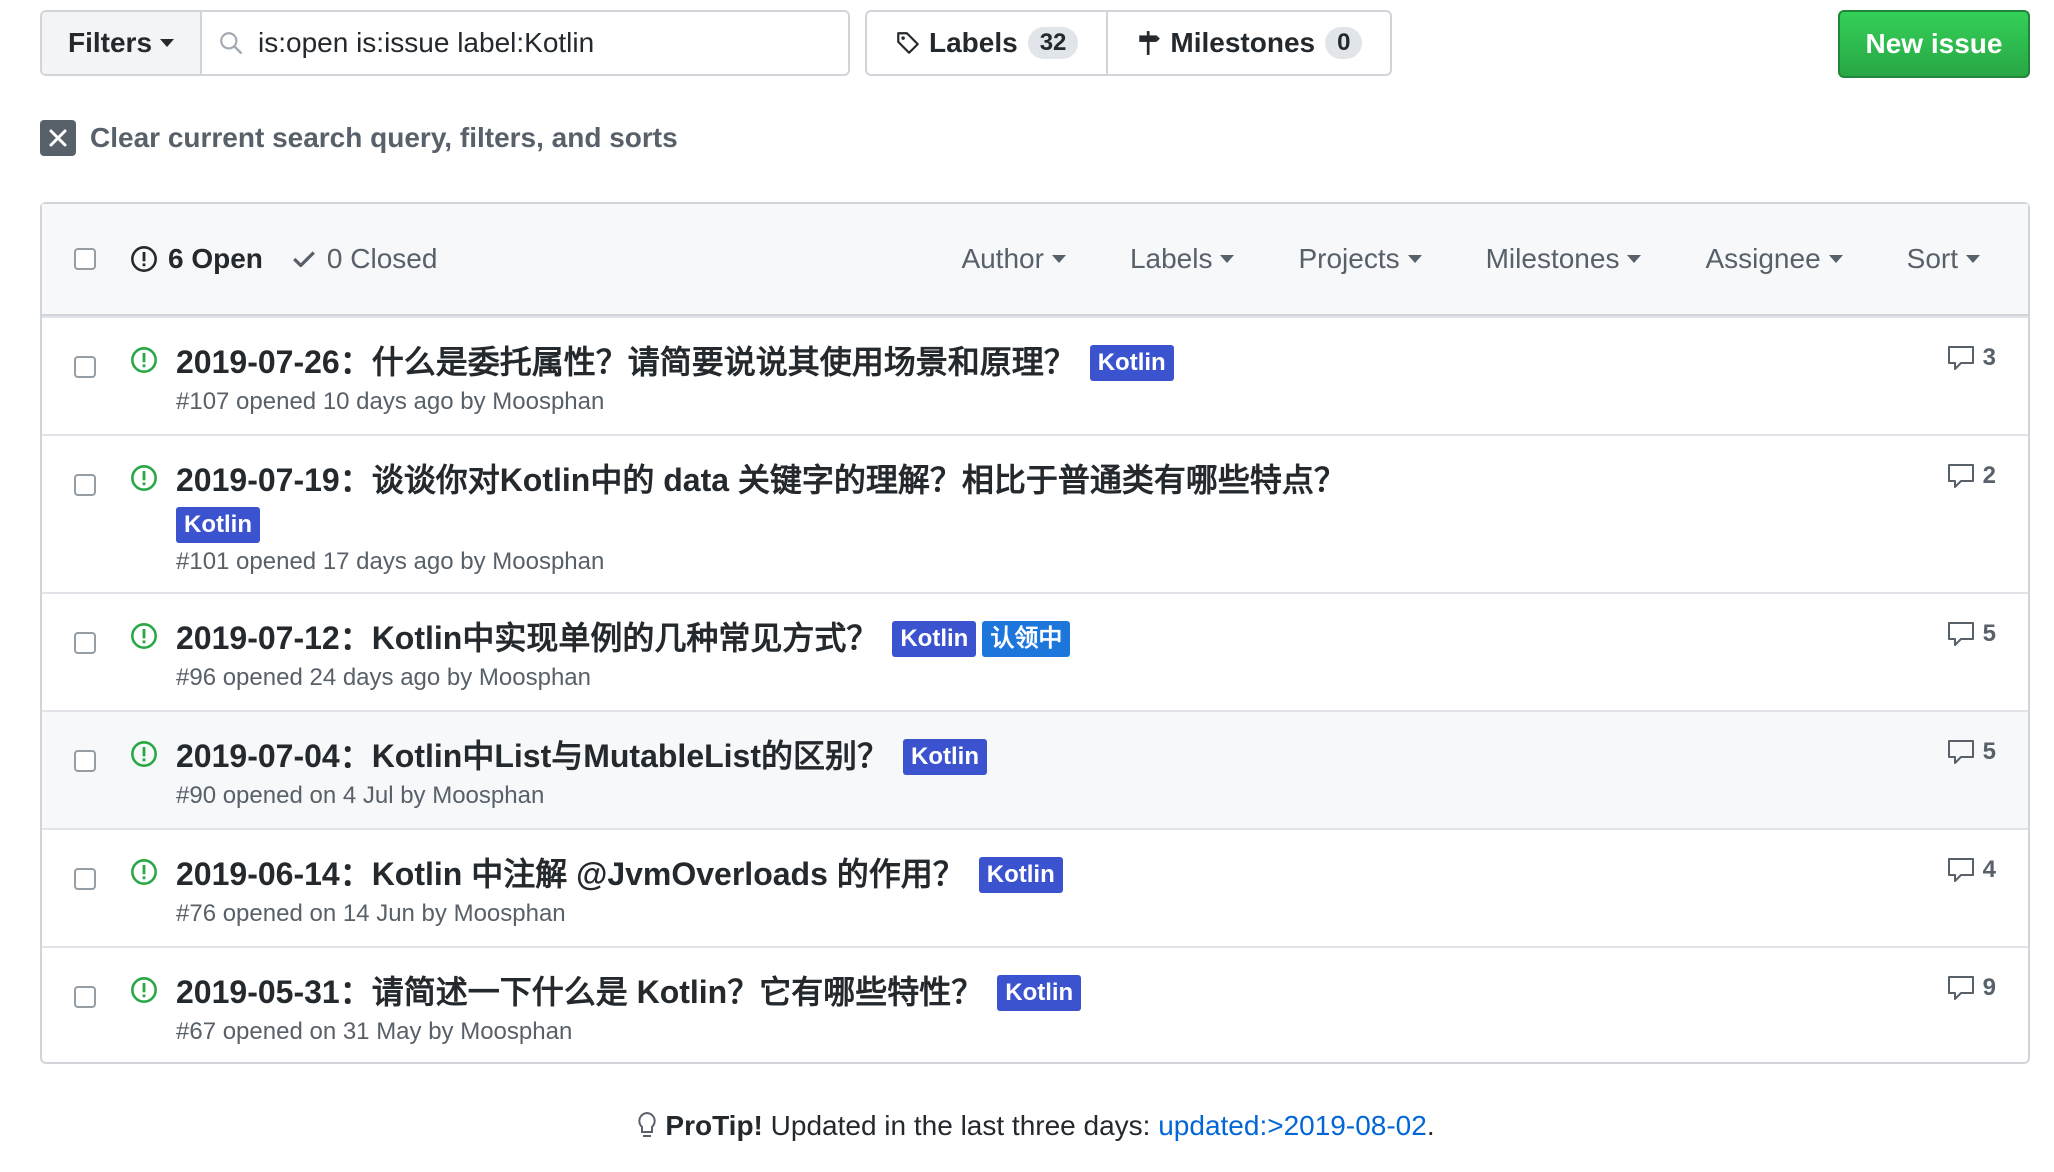 The width and height of the screenshot is (2054, 1172). I want to click on issue-title-line: 2019-07-12：Kotlin中实现单例的几种常见方式？ Kotlin 认领中, so click(1032, 638).